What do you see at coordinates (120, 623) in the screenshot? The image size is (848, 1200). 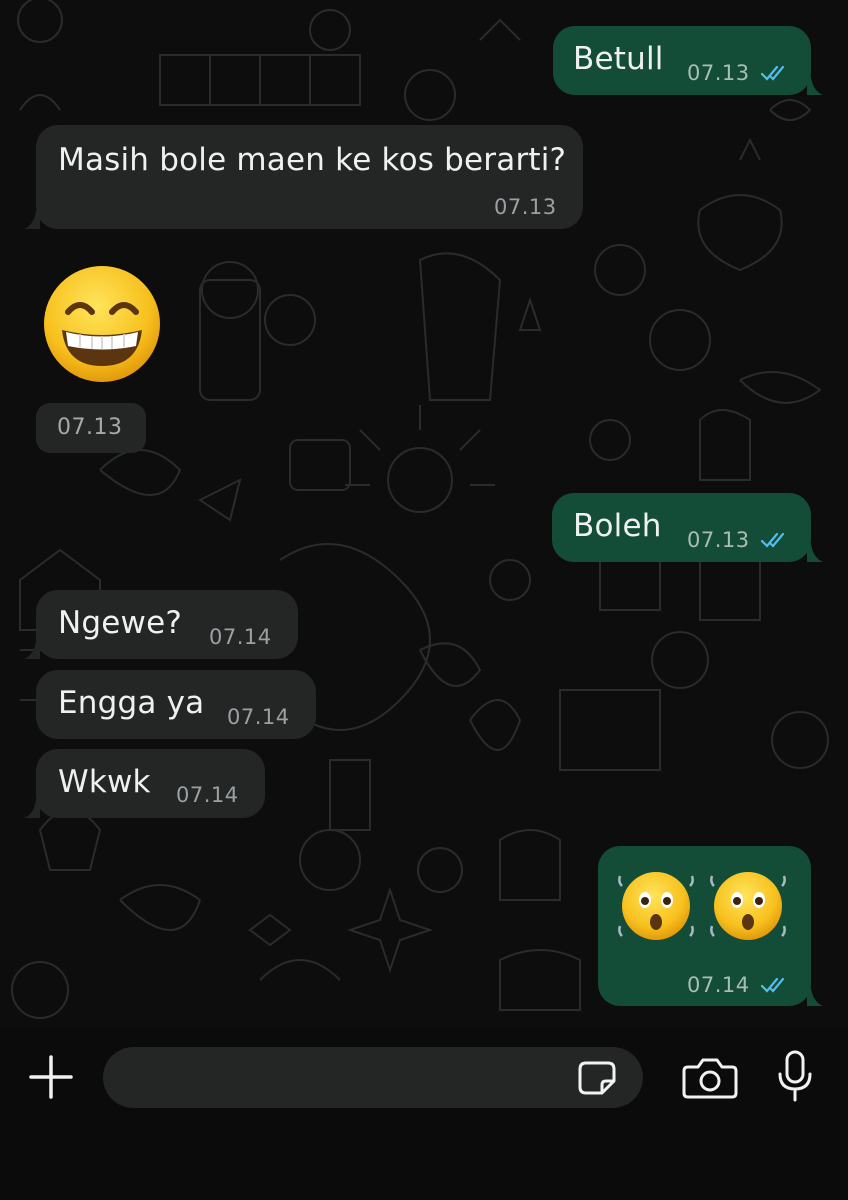 I see `message-text: Ngewe?` at bounding box center [120, 623].